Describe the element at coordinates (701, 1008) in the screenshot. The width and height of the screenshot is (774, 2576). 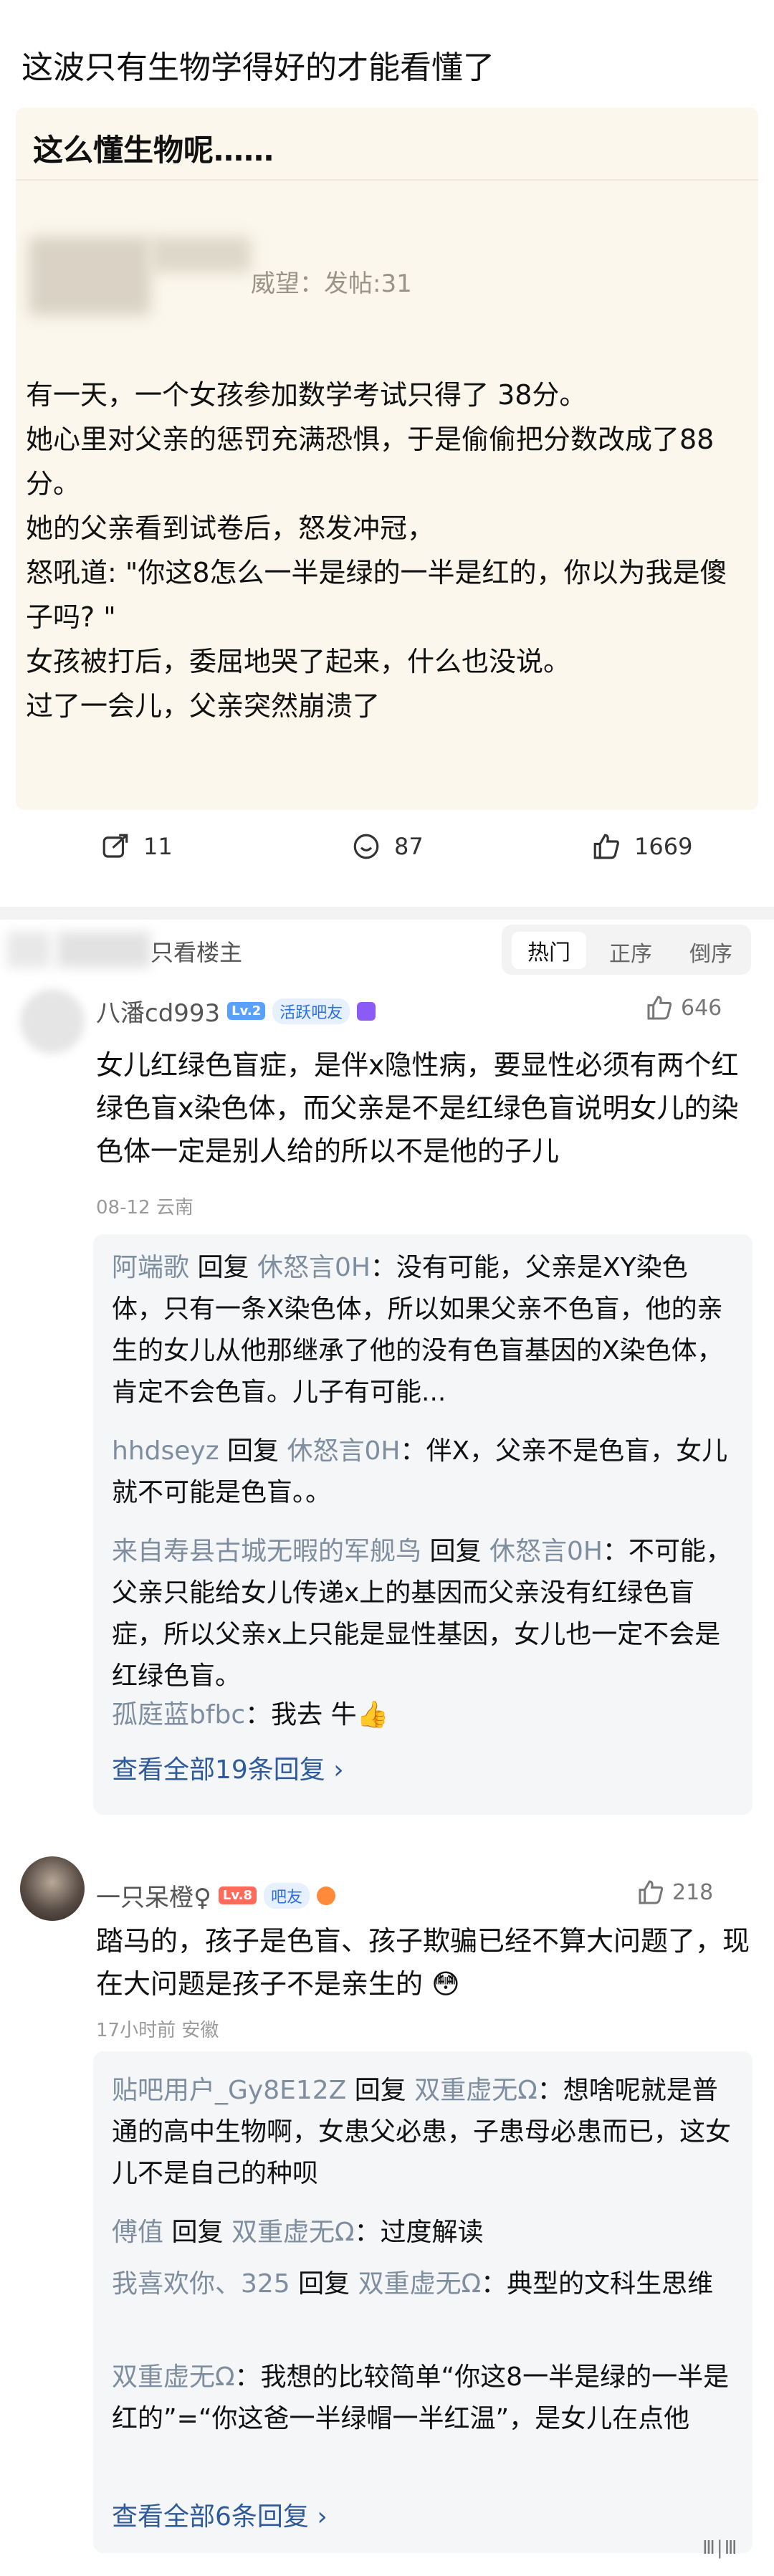
I see `comment-like-count: 646` at that location.